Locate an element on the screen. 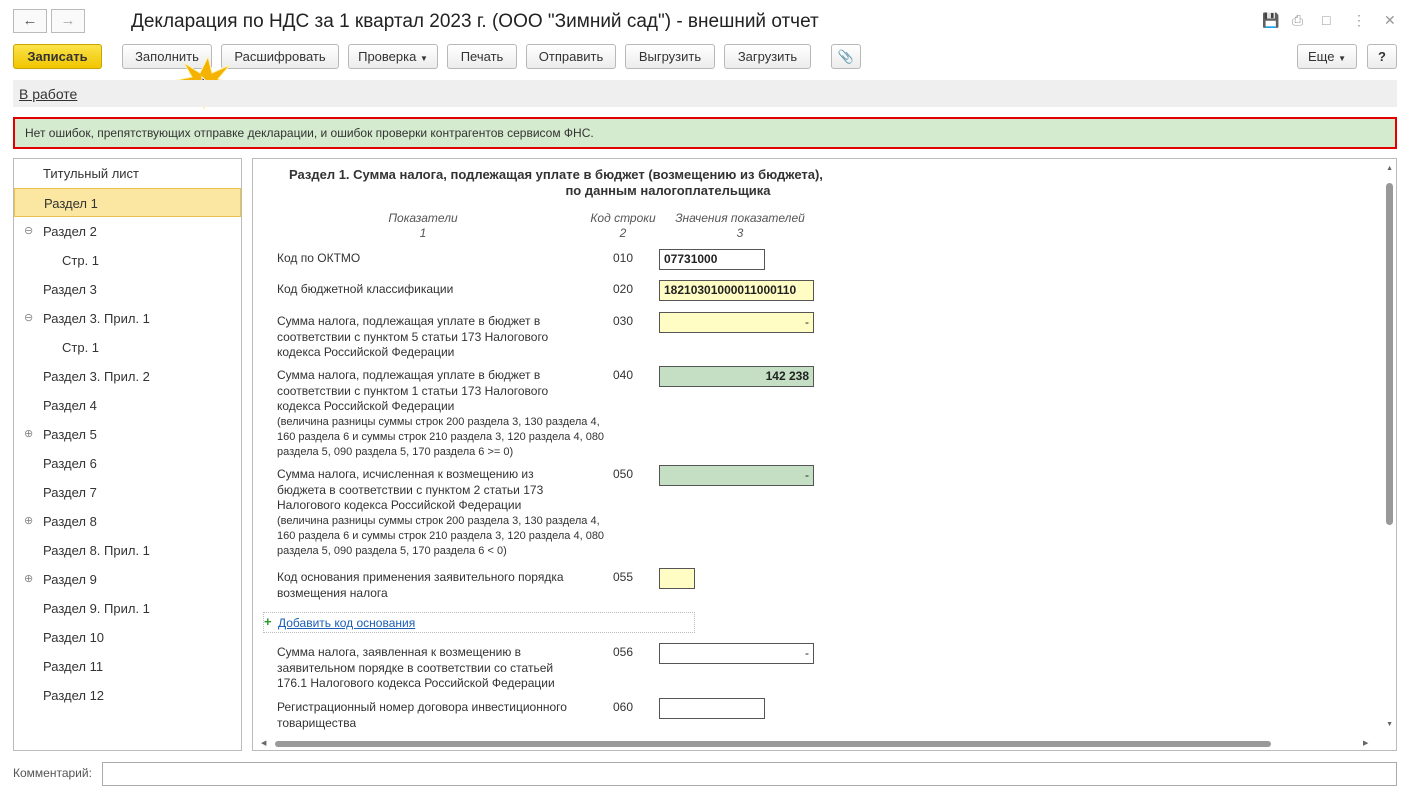 The width and height of the screenshot is (1417, 799). tree-item: ⊖ Раздел 2 is located at coordinates (127, 231).